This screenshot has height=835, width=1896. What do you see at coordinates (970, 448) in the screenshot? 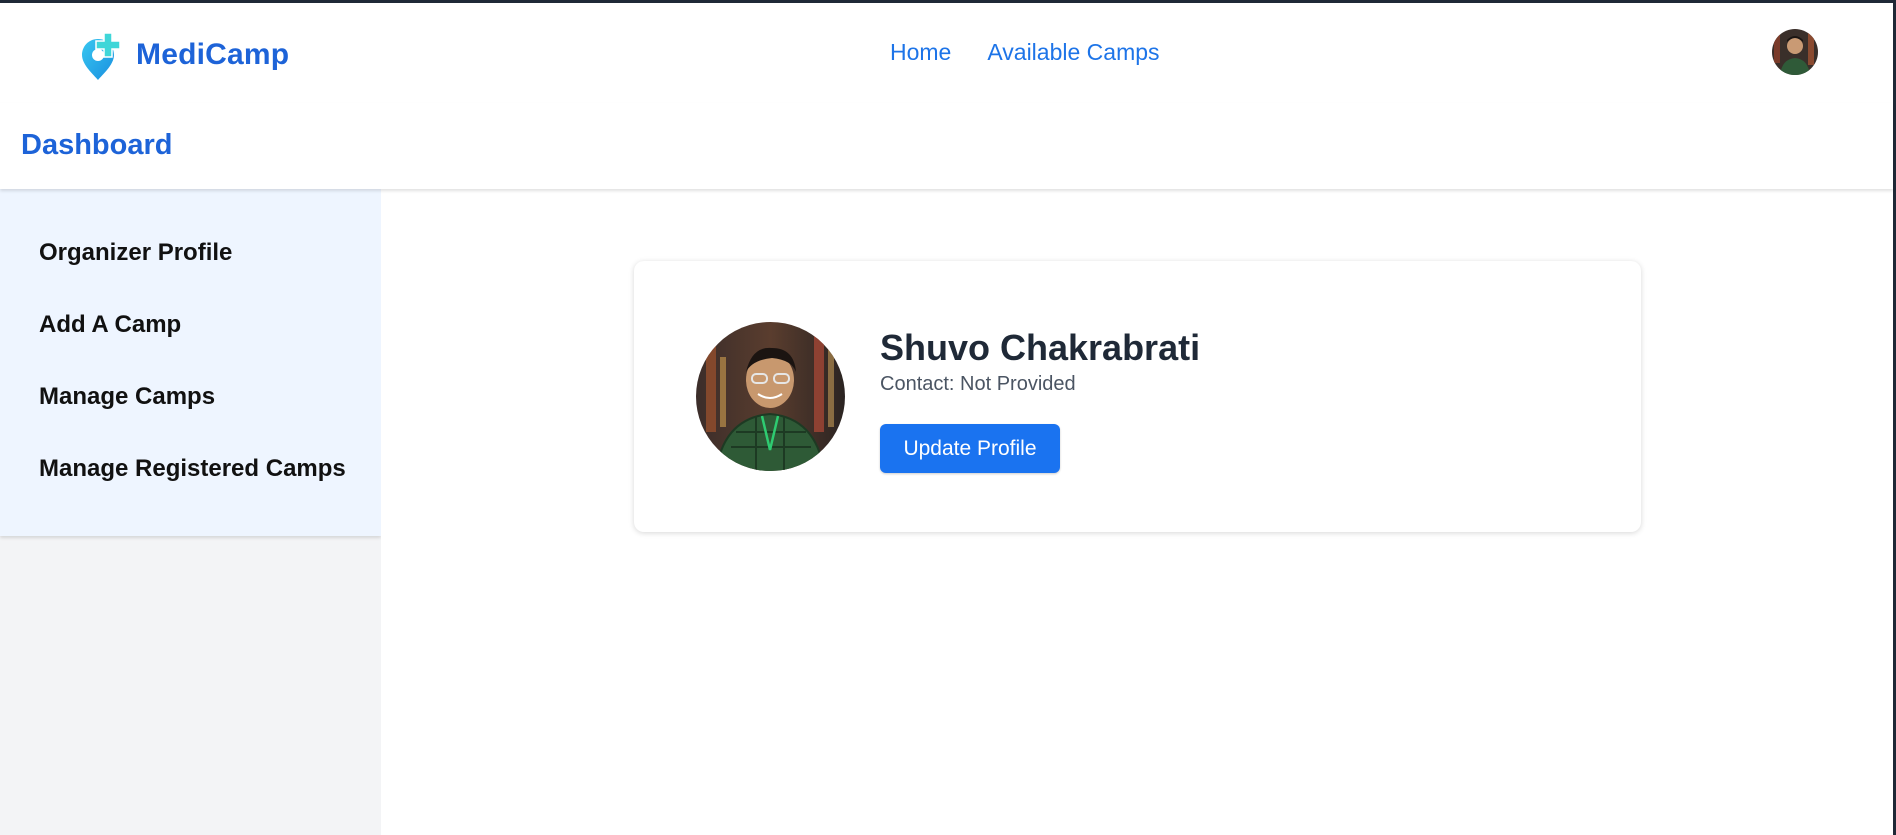
I see `update-profile-button: Update Profile` at bounding box center [970, 448].